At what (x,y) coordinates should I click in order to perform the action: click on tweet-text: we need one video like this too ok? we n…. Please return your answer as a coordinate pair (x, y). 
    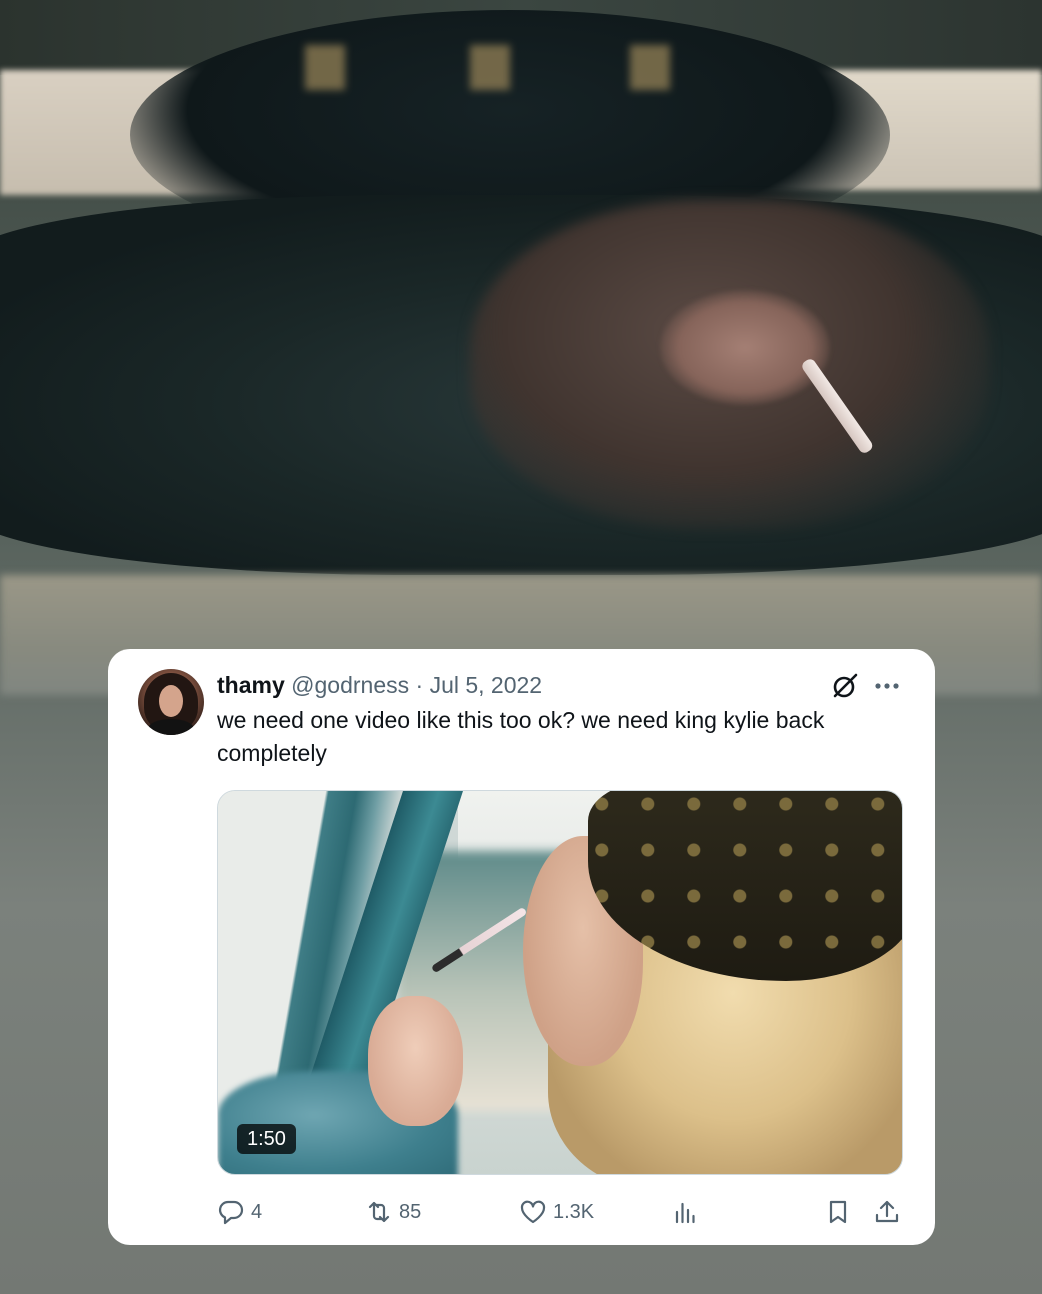
    Looking at the image, I should click on (521, 736).